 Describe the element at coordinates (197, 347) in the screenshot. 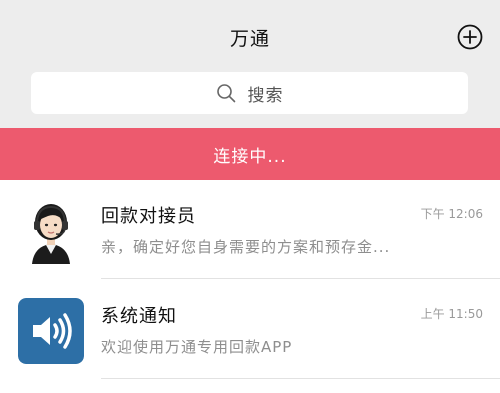

I see `chat-preview: 欢迎使用万通专用回款APP` at that location.